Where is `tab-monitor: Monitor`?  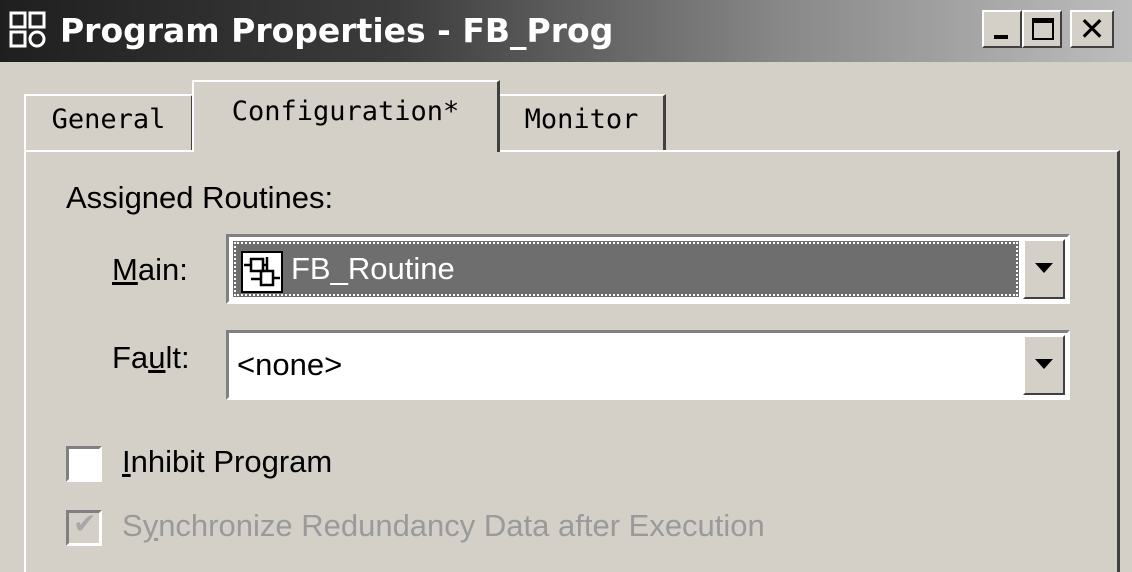
tab-monitor: Monitor is located at coordinates (582, 122).